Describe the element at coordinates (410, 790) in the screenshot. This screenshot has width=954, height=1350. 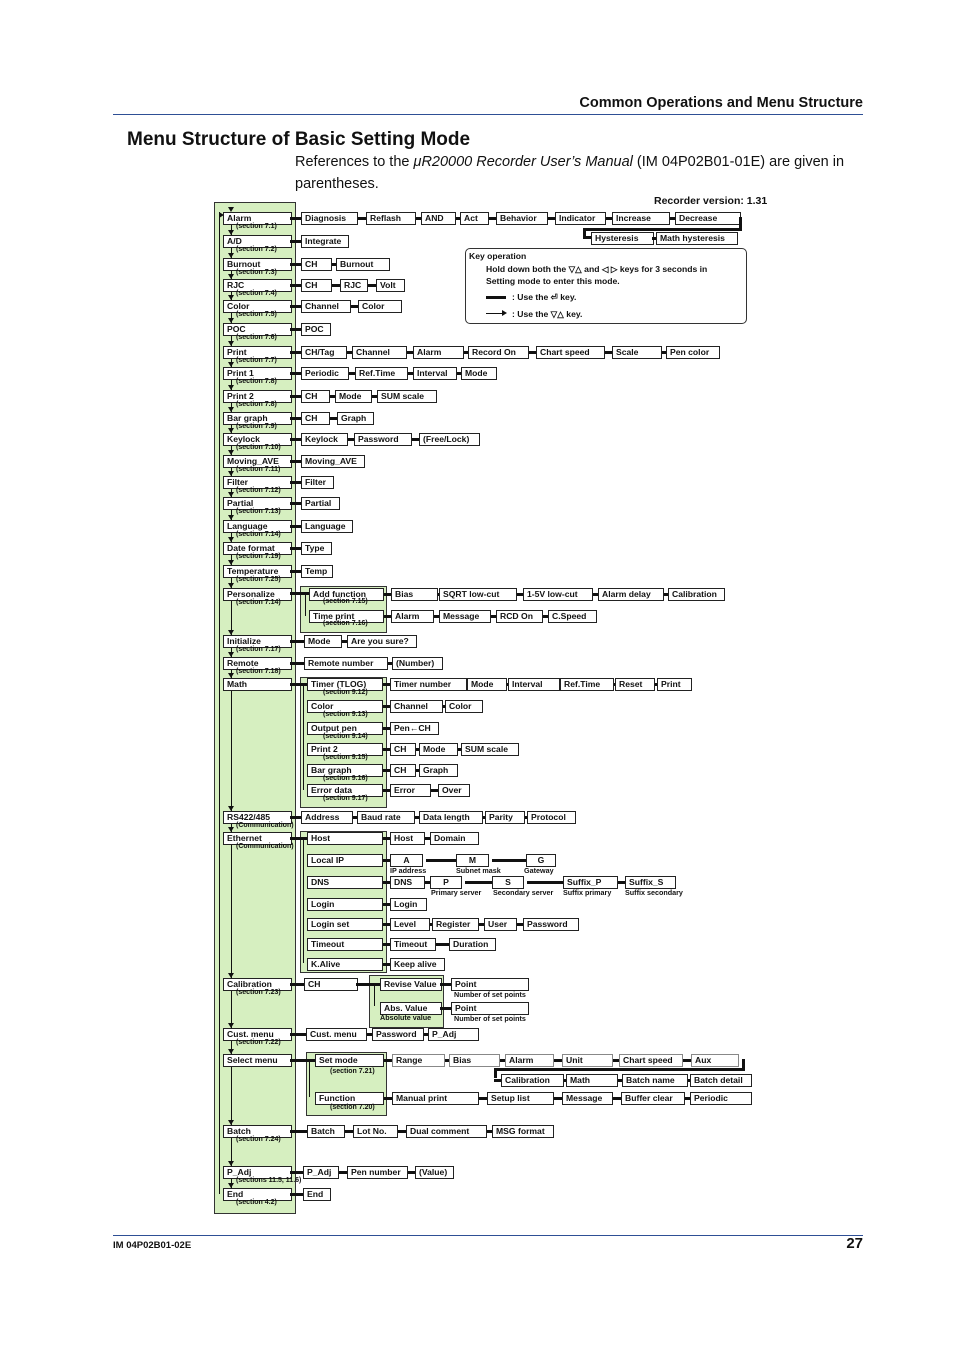
I see `menu-item: Error` at that location.